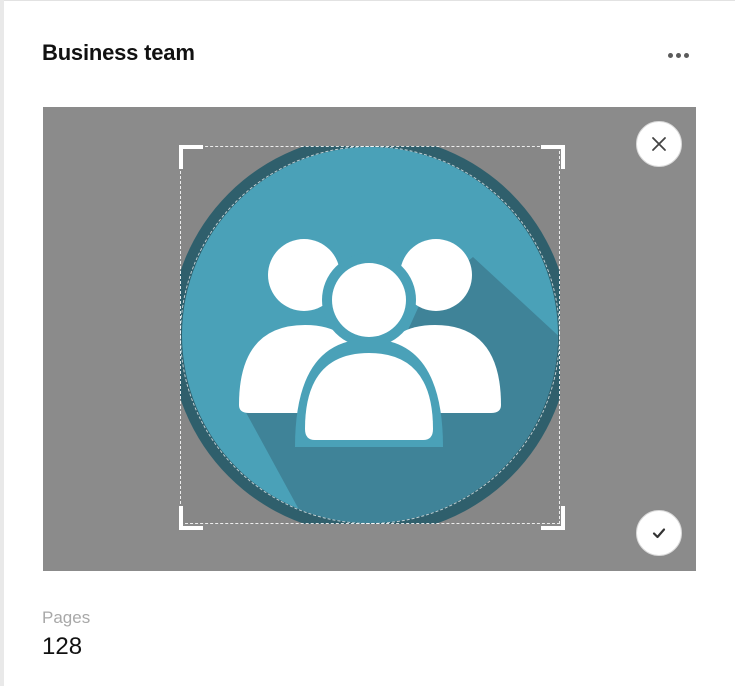 The height and width of the screenshot is (686, 735). I want to click on pages-value: 128, so click(62, 646).